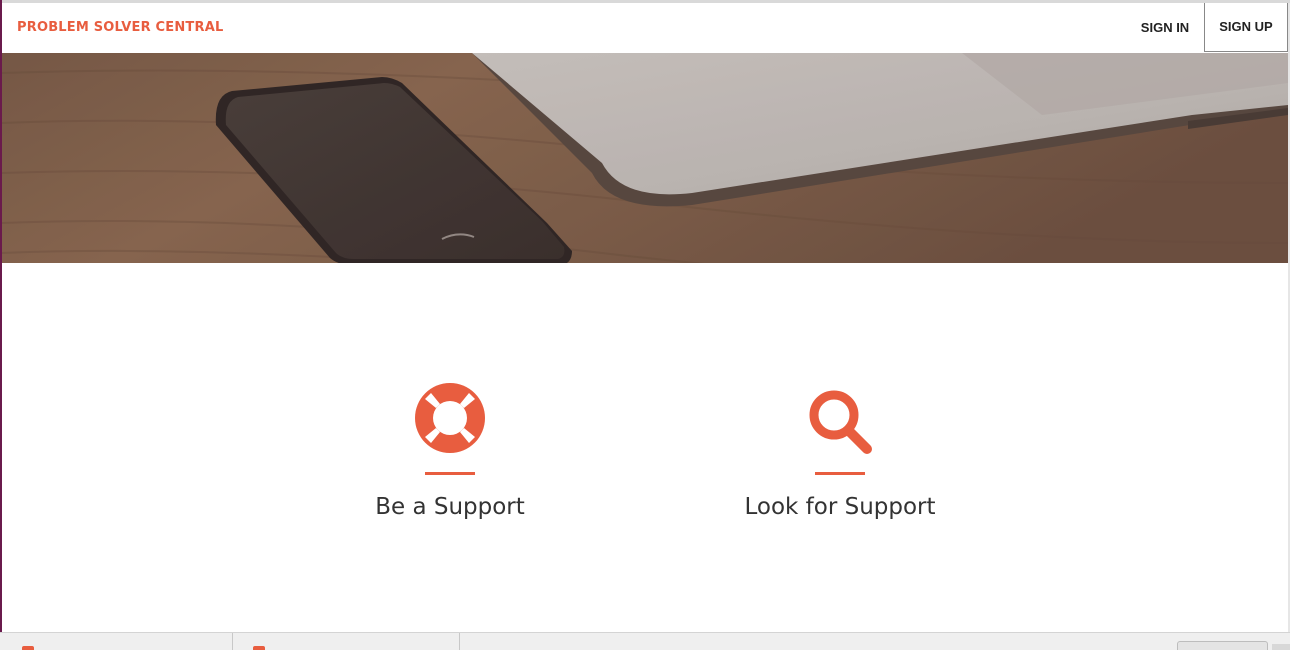 This screenshot has height=650, width=1290. Describe the element at coordinates (645, 28) in the screenshot. I see `navbar: PROBLEM SOLVER CENTRAL SIGN IN SIGN UP` at that location.